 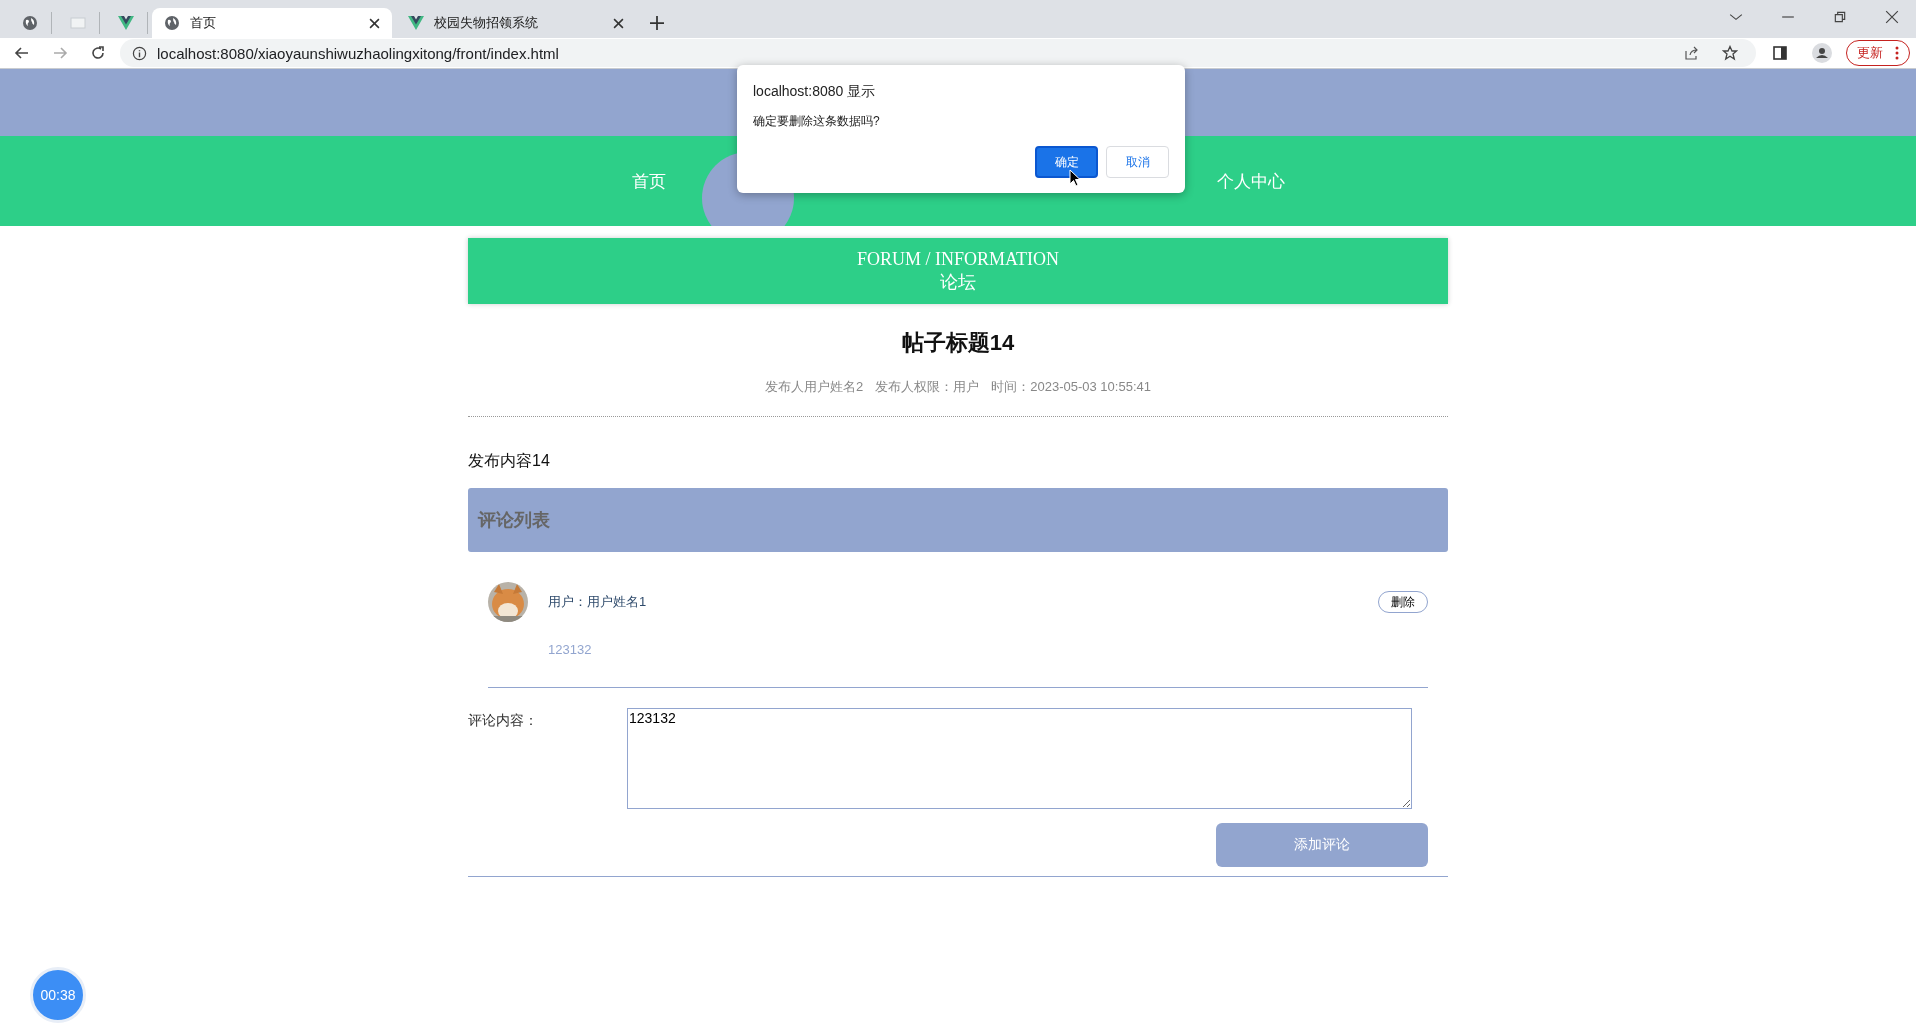 I want to click on post-meta: 发布人用户姓名2, so click(x=814, y=387).